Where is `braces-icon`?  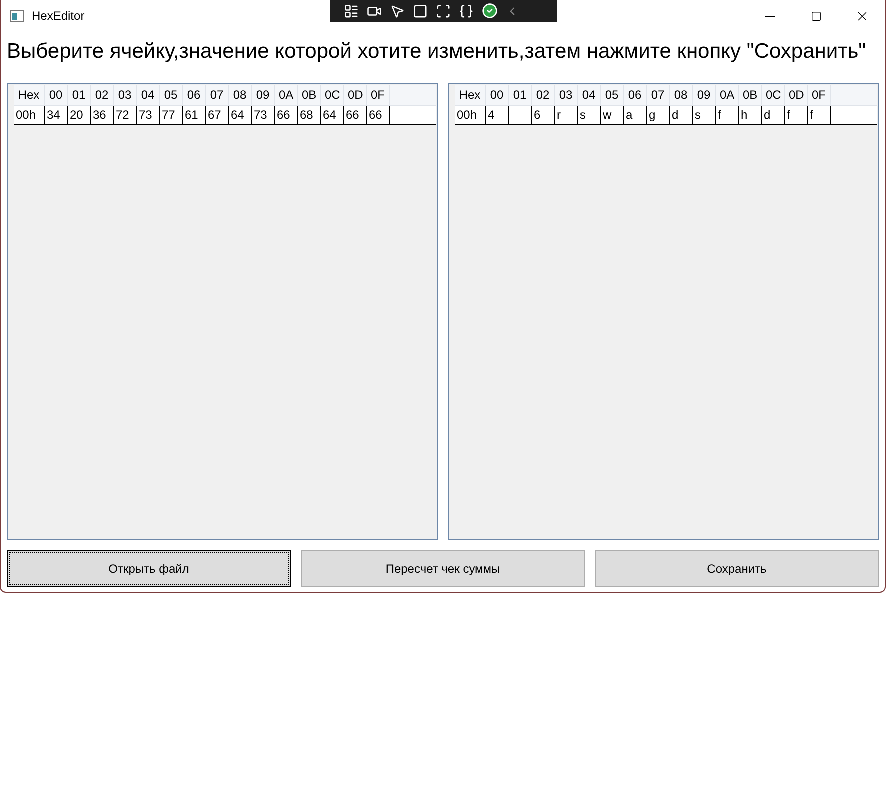 braces-icon is located at coordinates (466, 11).